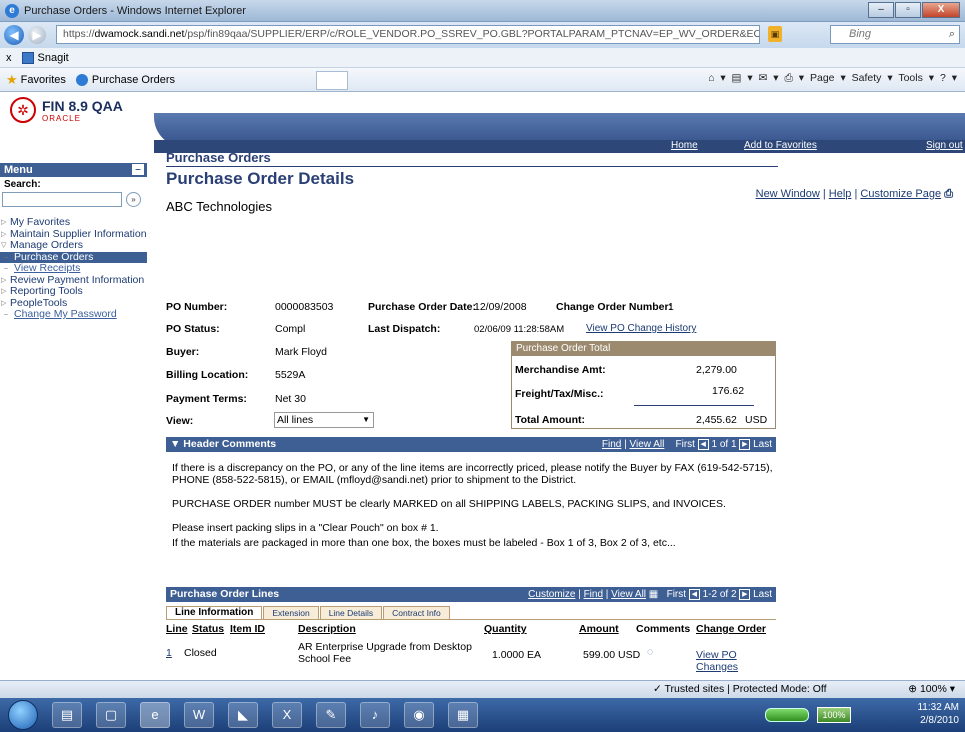  I want to click on snagit-button: Snagit, so click(45, 57).